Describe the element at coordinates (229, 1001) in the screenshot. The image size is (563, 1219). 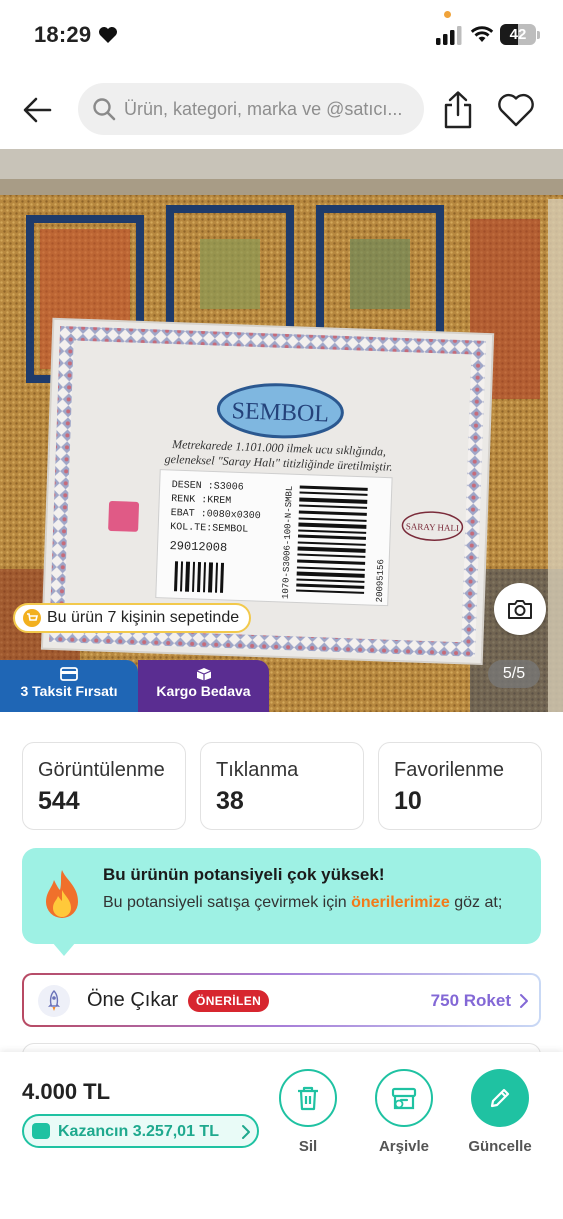
I see `recommended-badge: ÖNERİLEN` at that location.